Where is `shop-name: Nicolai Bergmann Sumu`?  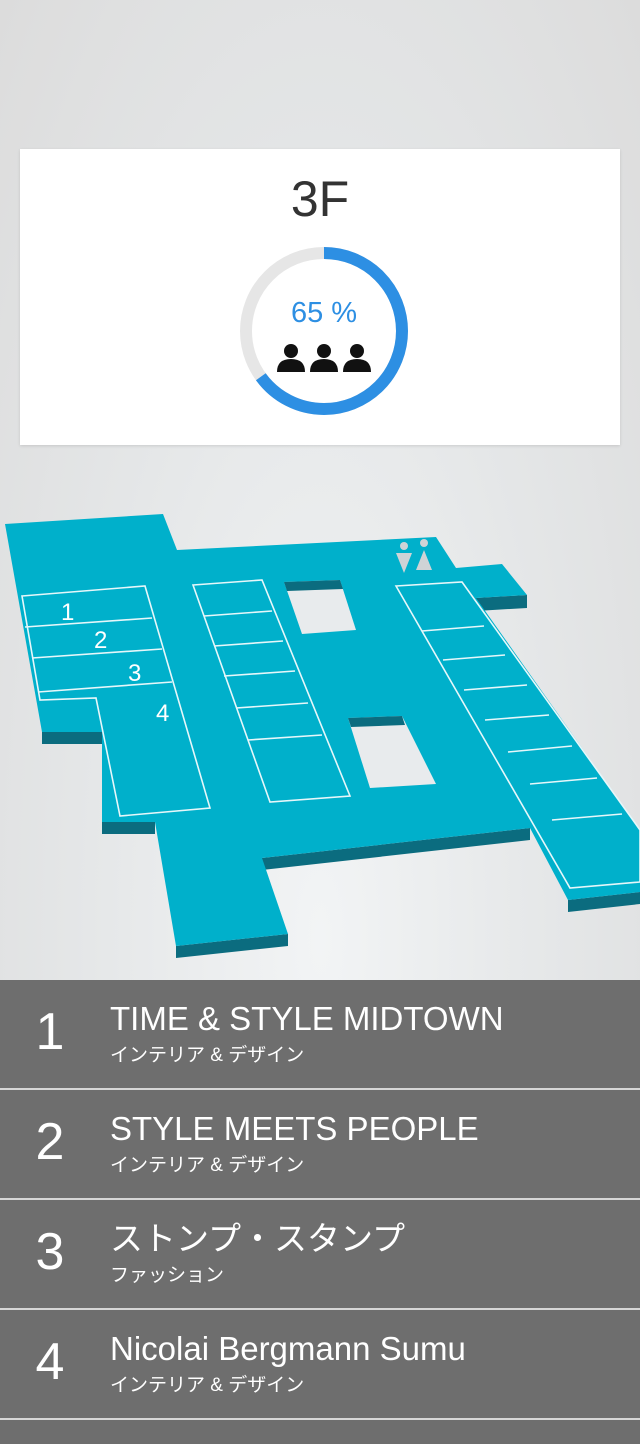
shop-name: Nicolai Bergmann Sumu is located at coordinates (288, 1348).